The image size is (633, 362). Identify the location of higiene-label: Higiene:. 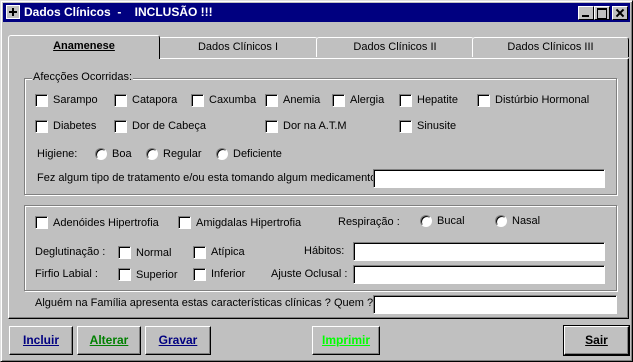
(57, 154).